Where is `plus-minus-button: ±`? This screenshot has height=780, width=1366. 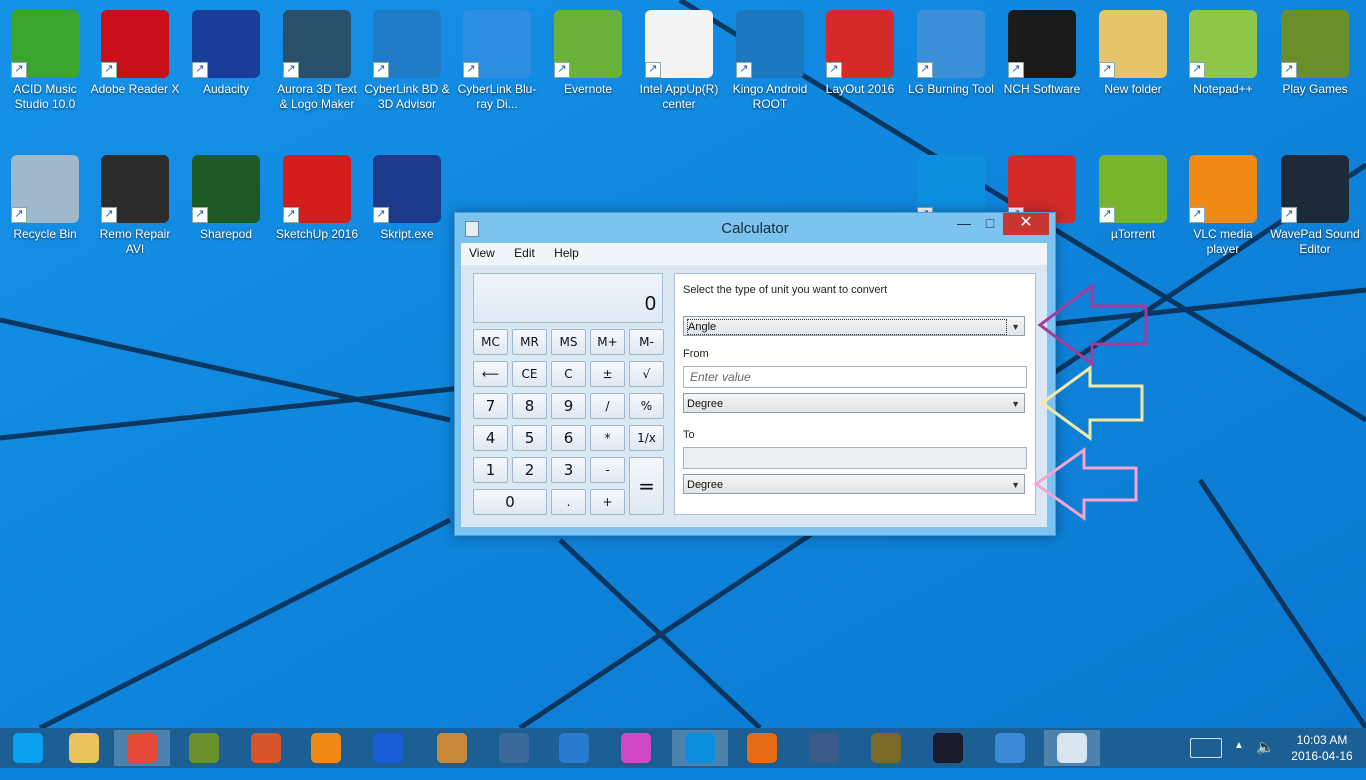 plus-minus-button: ± is located at coordinates (607, 374).